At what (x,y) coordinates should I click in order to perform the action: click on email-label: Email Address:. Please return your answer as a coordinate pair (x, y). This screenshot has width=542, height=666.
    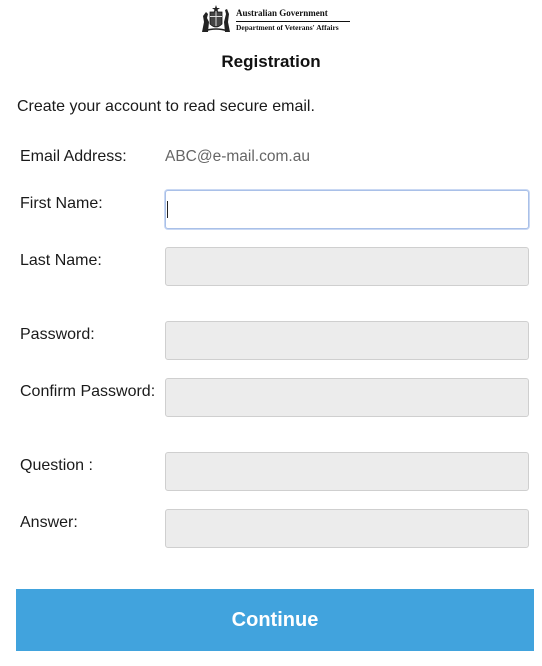
    Looking at the image, I should click on (73, 156).